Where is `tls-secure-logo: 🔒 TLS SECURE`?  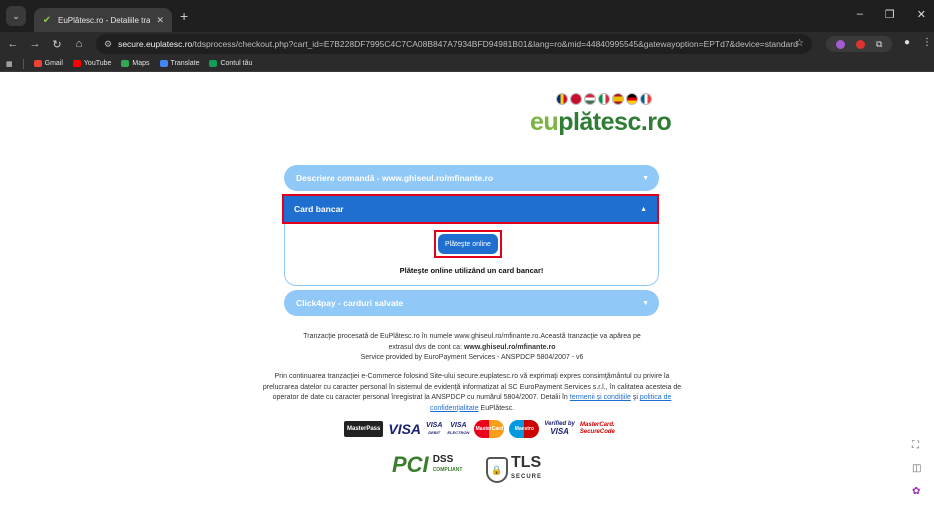
tls-secure-logo: 🔒 TLS SECURE is located at coordinates (514, 469).